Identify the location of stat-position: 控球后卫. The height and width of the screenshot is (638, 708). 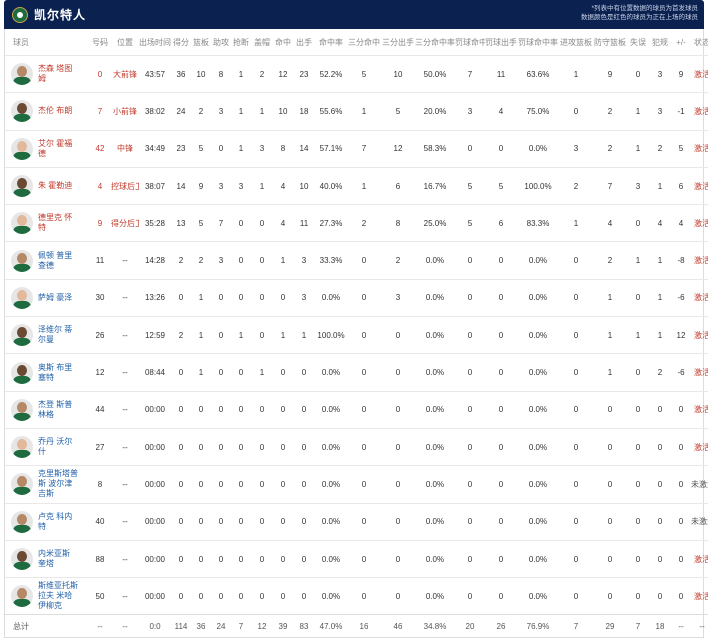
(125, 185).